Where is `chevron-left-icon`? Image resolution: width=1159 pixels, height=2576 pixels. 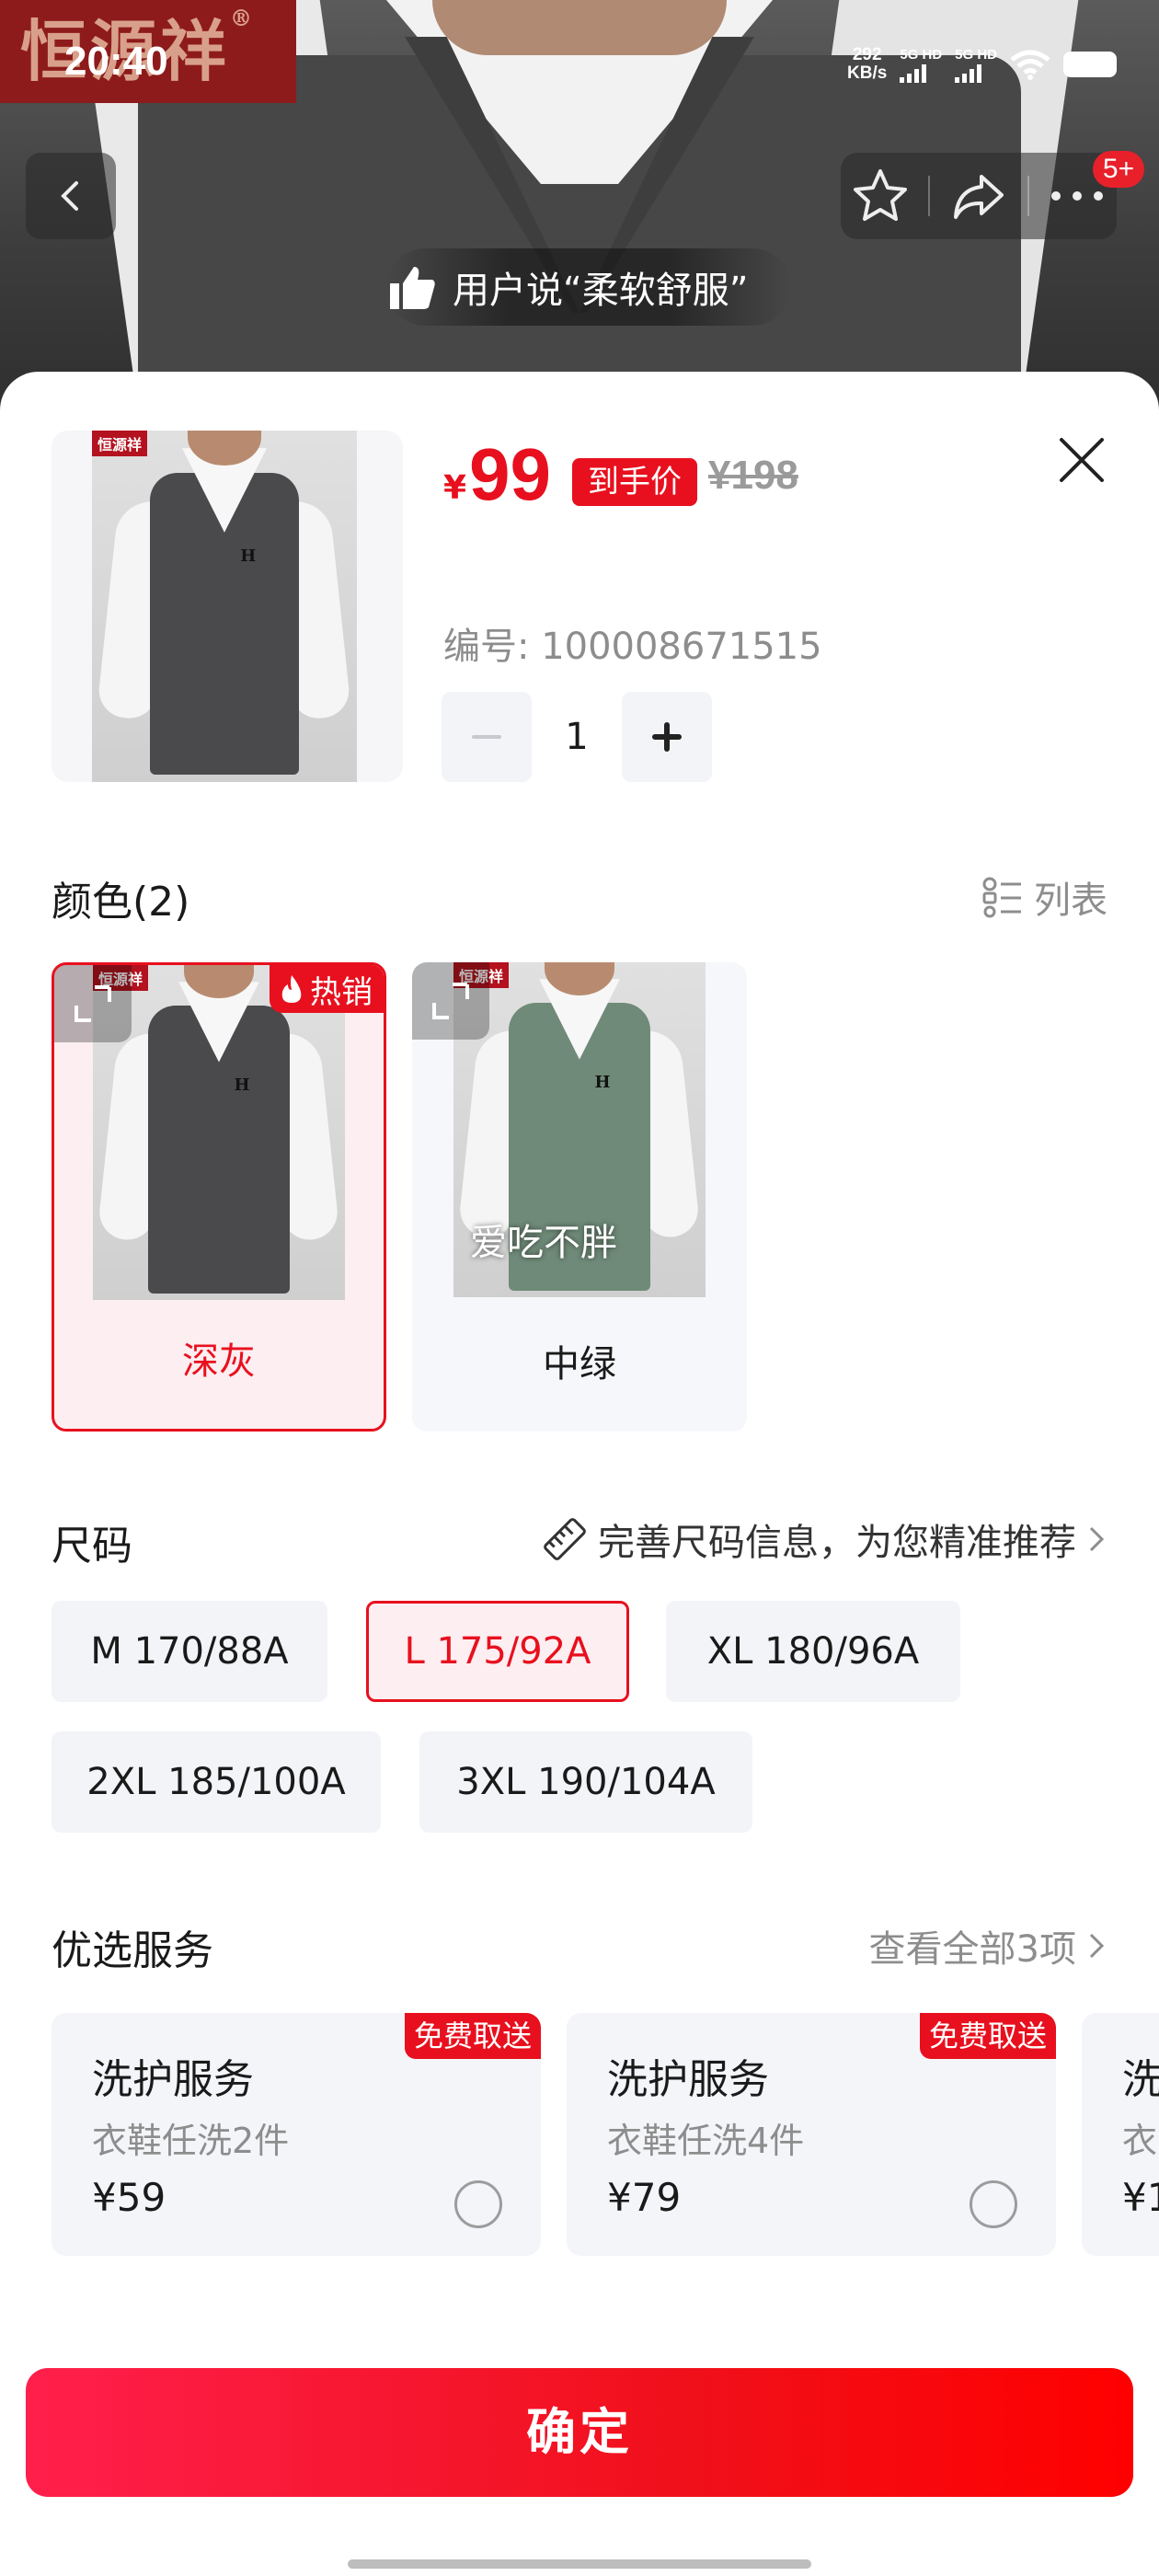
chevron-left-icon is located at coordinates (69, 196).